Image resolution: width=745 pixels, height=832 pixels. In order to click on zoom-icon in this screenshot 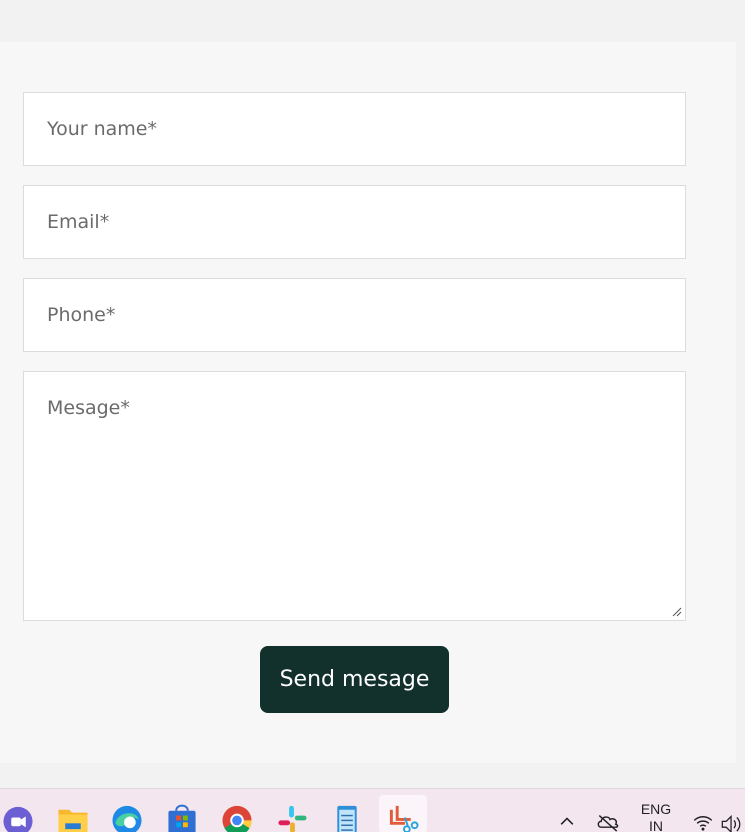, I will do `click(18, 817)`.